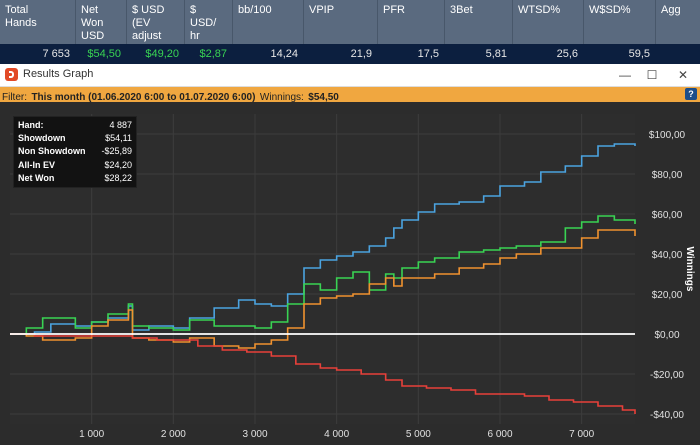 The width and height of the screenshot is (700, 445). What do you see at coordinates (418, 434) in the screenshot?
I see `x-tick-label: 5 000` at bounding box center [418, 434].